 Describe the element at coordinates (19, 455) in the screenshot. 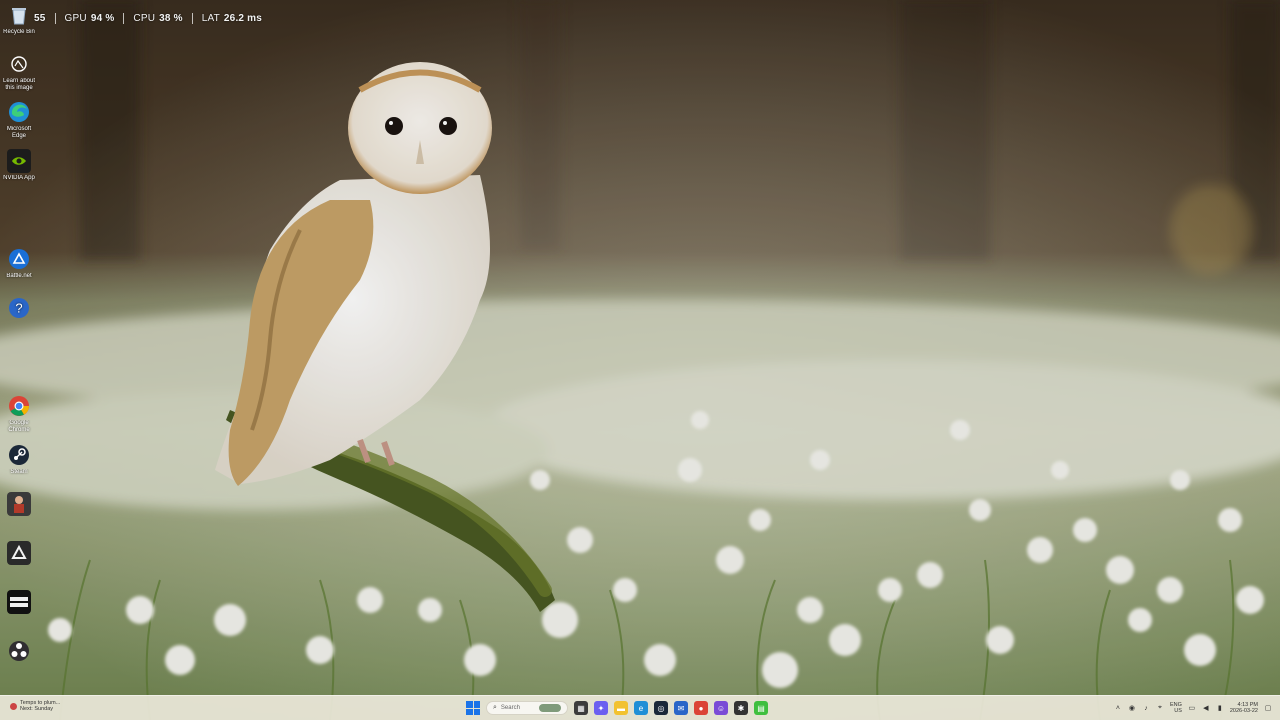

I see `steam-icon` at that location.